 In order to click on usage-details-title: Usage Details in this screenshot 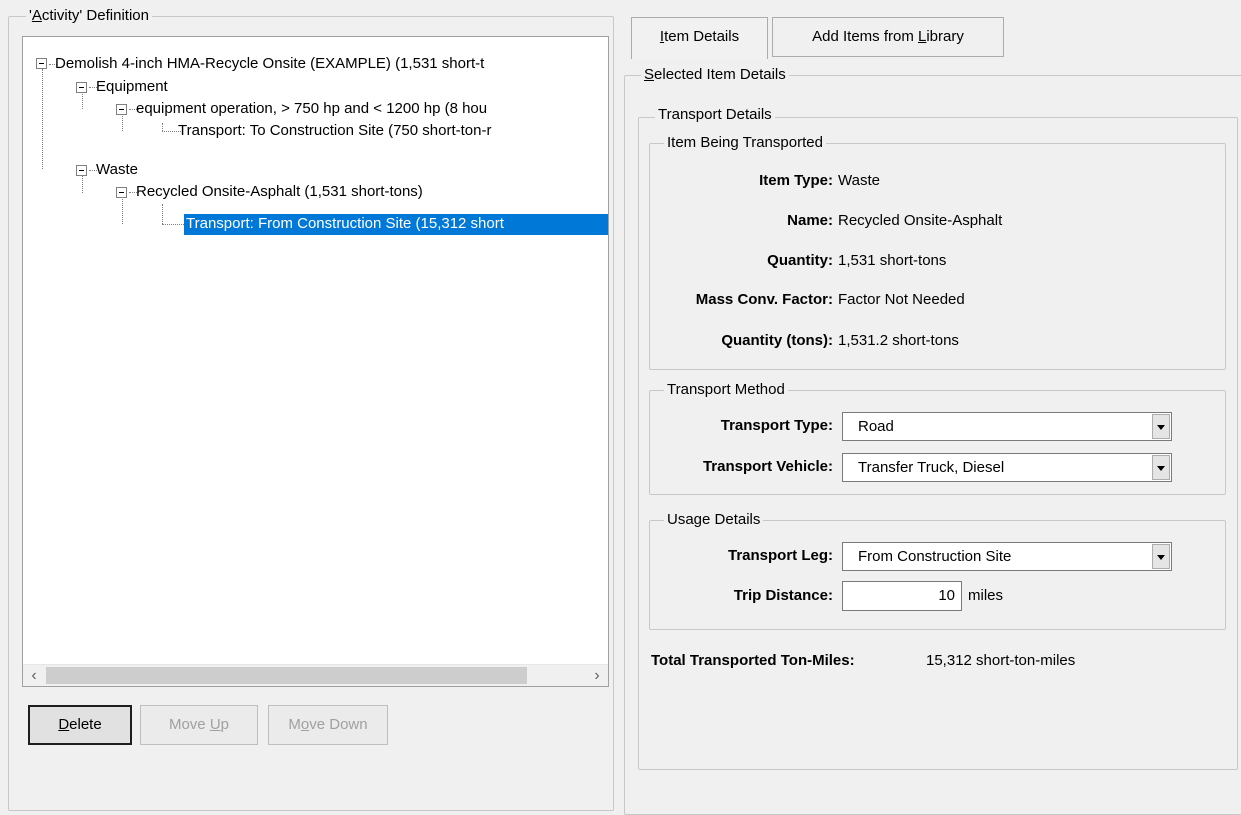, I will do `click(714, 520)`.